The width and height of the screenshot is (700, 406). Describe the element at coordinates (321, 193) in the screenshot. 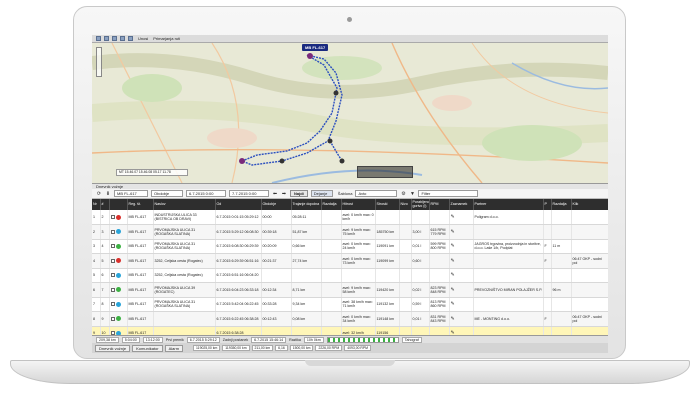

I see `trips-tab: Dejanje` at that location.